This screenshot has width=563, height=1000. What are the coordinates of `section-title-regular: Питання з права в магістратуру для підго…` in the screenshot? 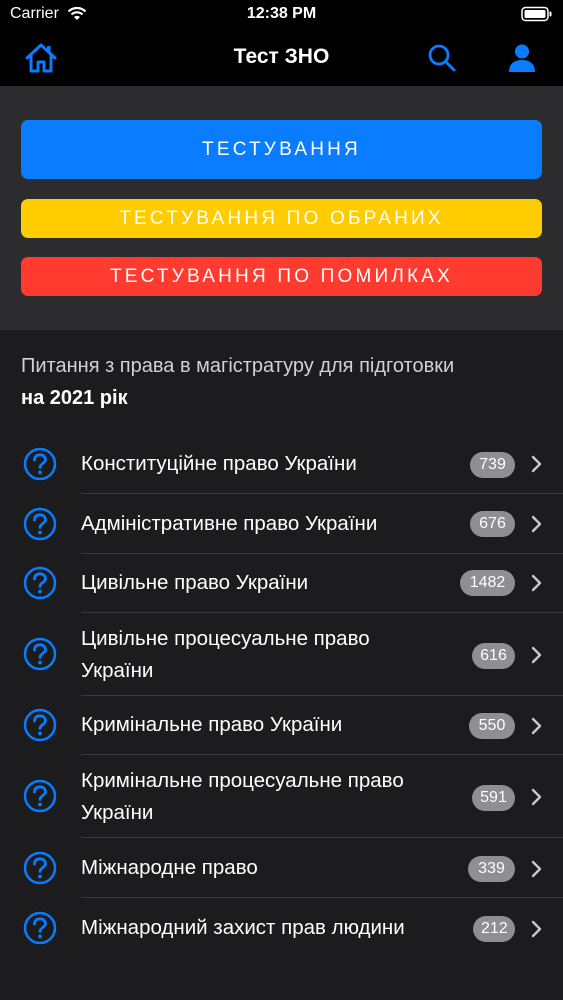 It's located at (238, 366).